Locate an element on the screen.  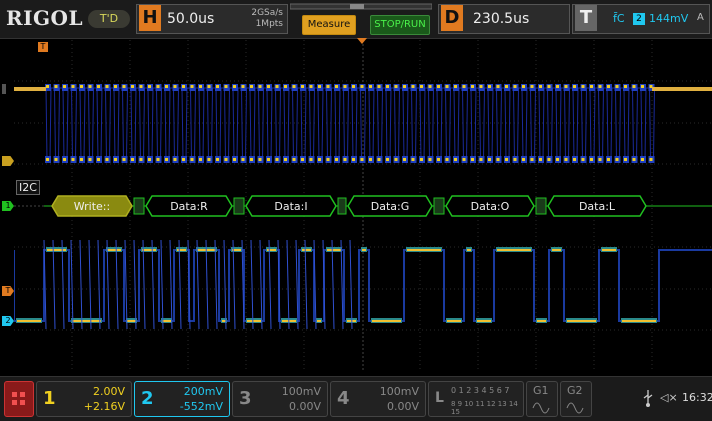
measure-button: Measure is located at coordinates (329, 25).